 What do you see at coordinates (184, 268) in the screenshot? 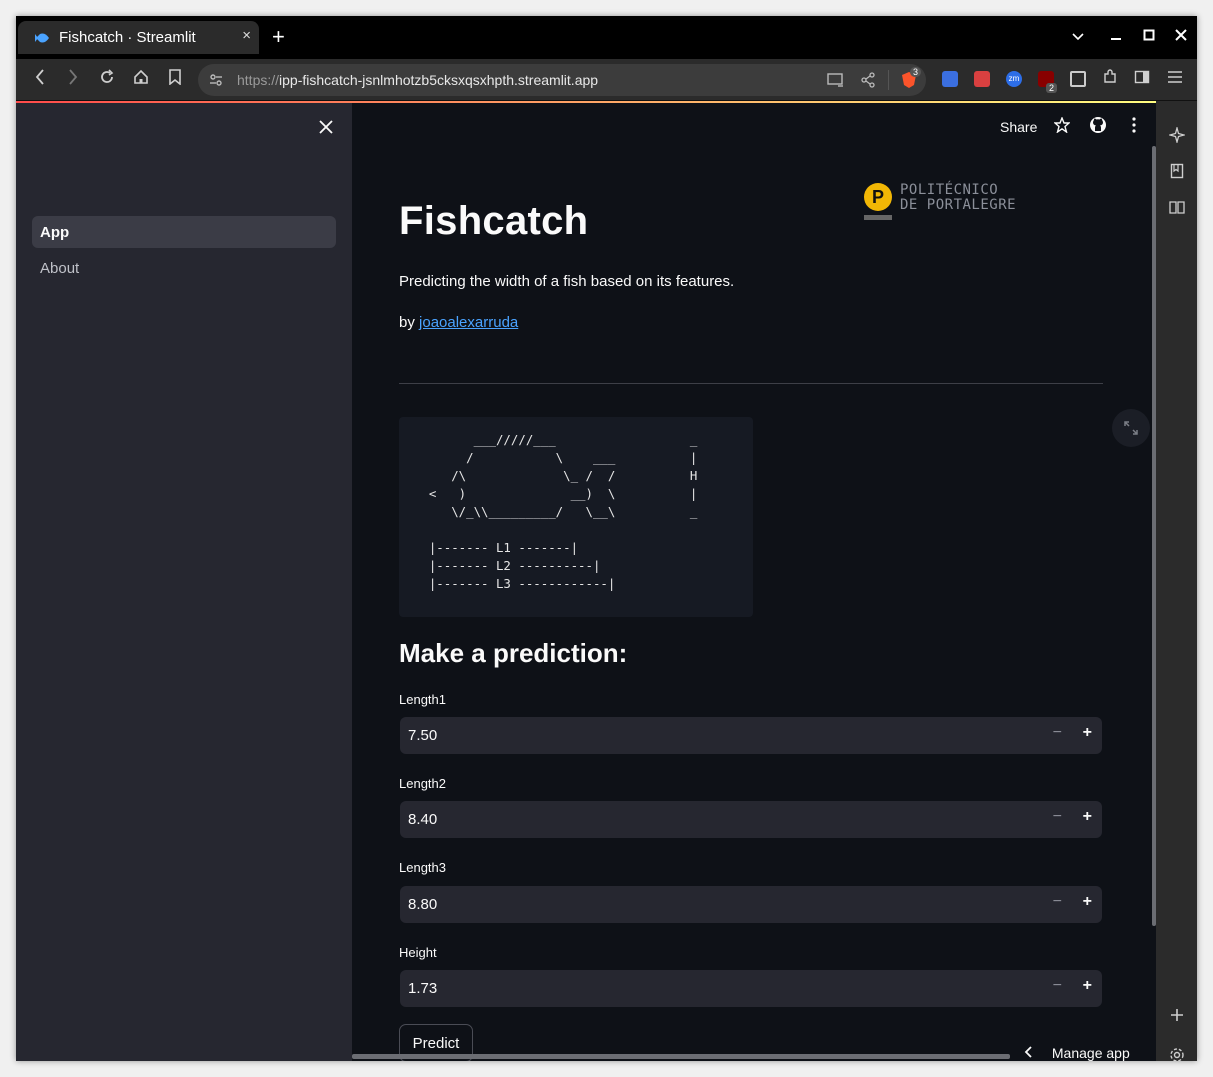
I see `sidebar-item-about: About` at bounding box center [184, 268].